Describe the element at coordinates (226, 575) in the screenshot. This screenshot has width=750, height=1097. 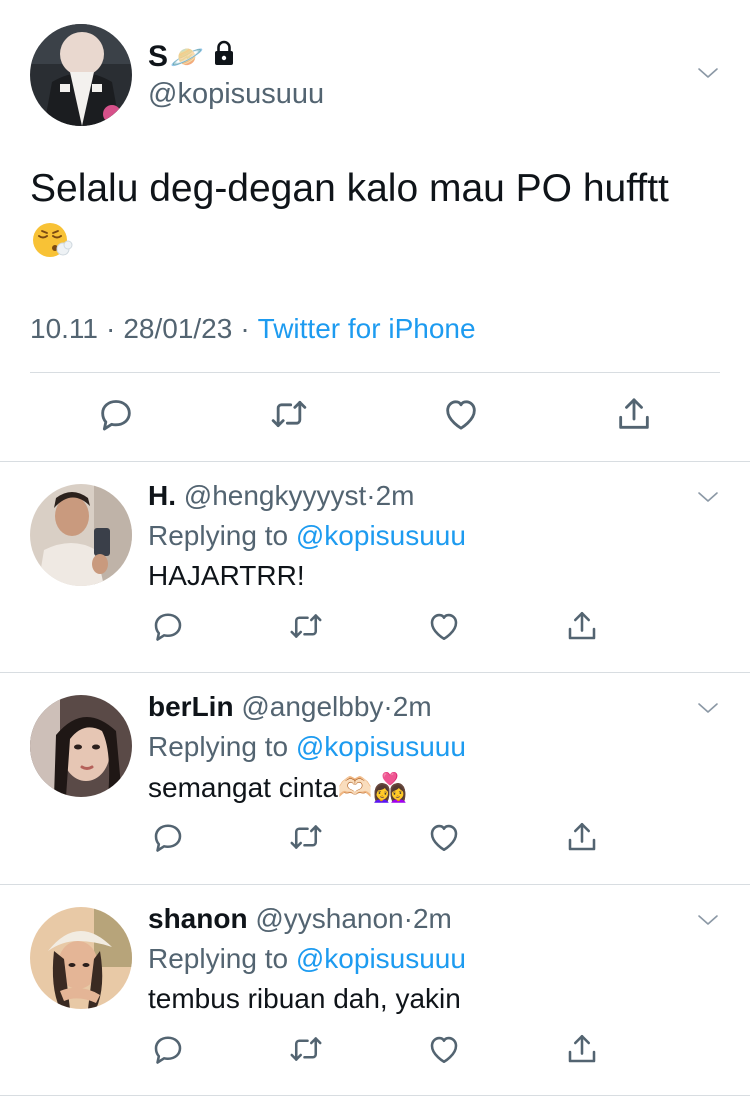
I see `reply-text: HAJARTRR!` at that location.